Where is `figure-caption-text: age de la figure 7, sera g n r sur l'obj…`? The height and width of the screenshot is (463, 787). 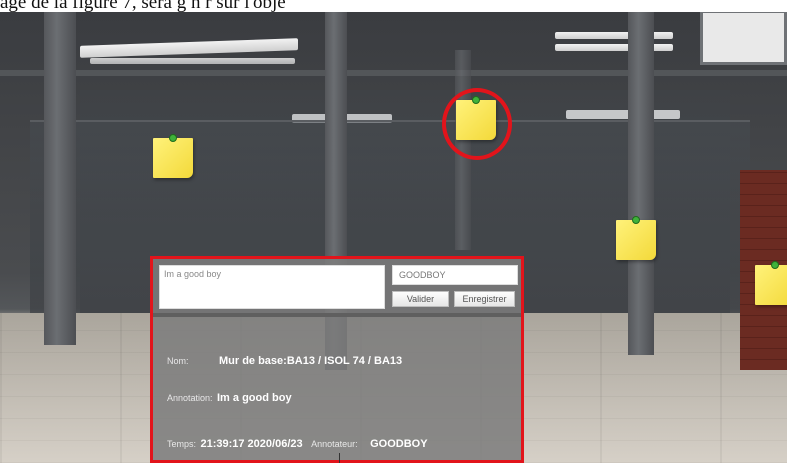
figure-caption-text: age de la figure 7, sera g n r sur l'obj… is located at coordinates (393, 6).